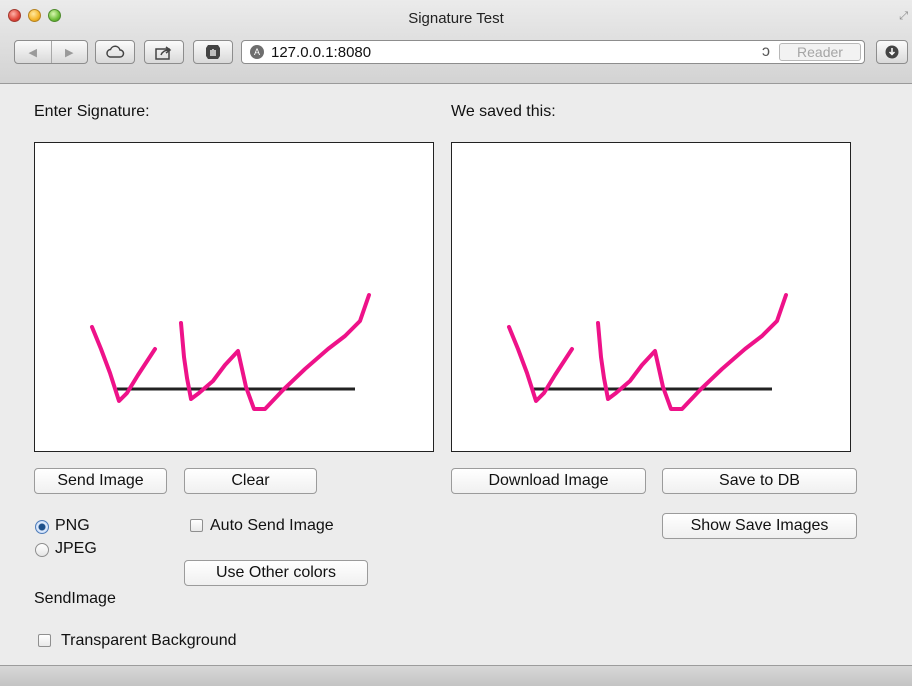  What do you see at coordinates (72, 525) in the screenshot?
I see `png-label: PNG` at bounding box center [72, 525].